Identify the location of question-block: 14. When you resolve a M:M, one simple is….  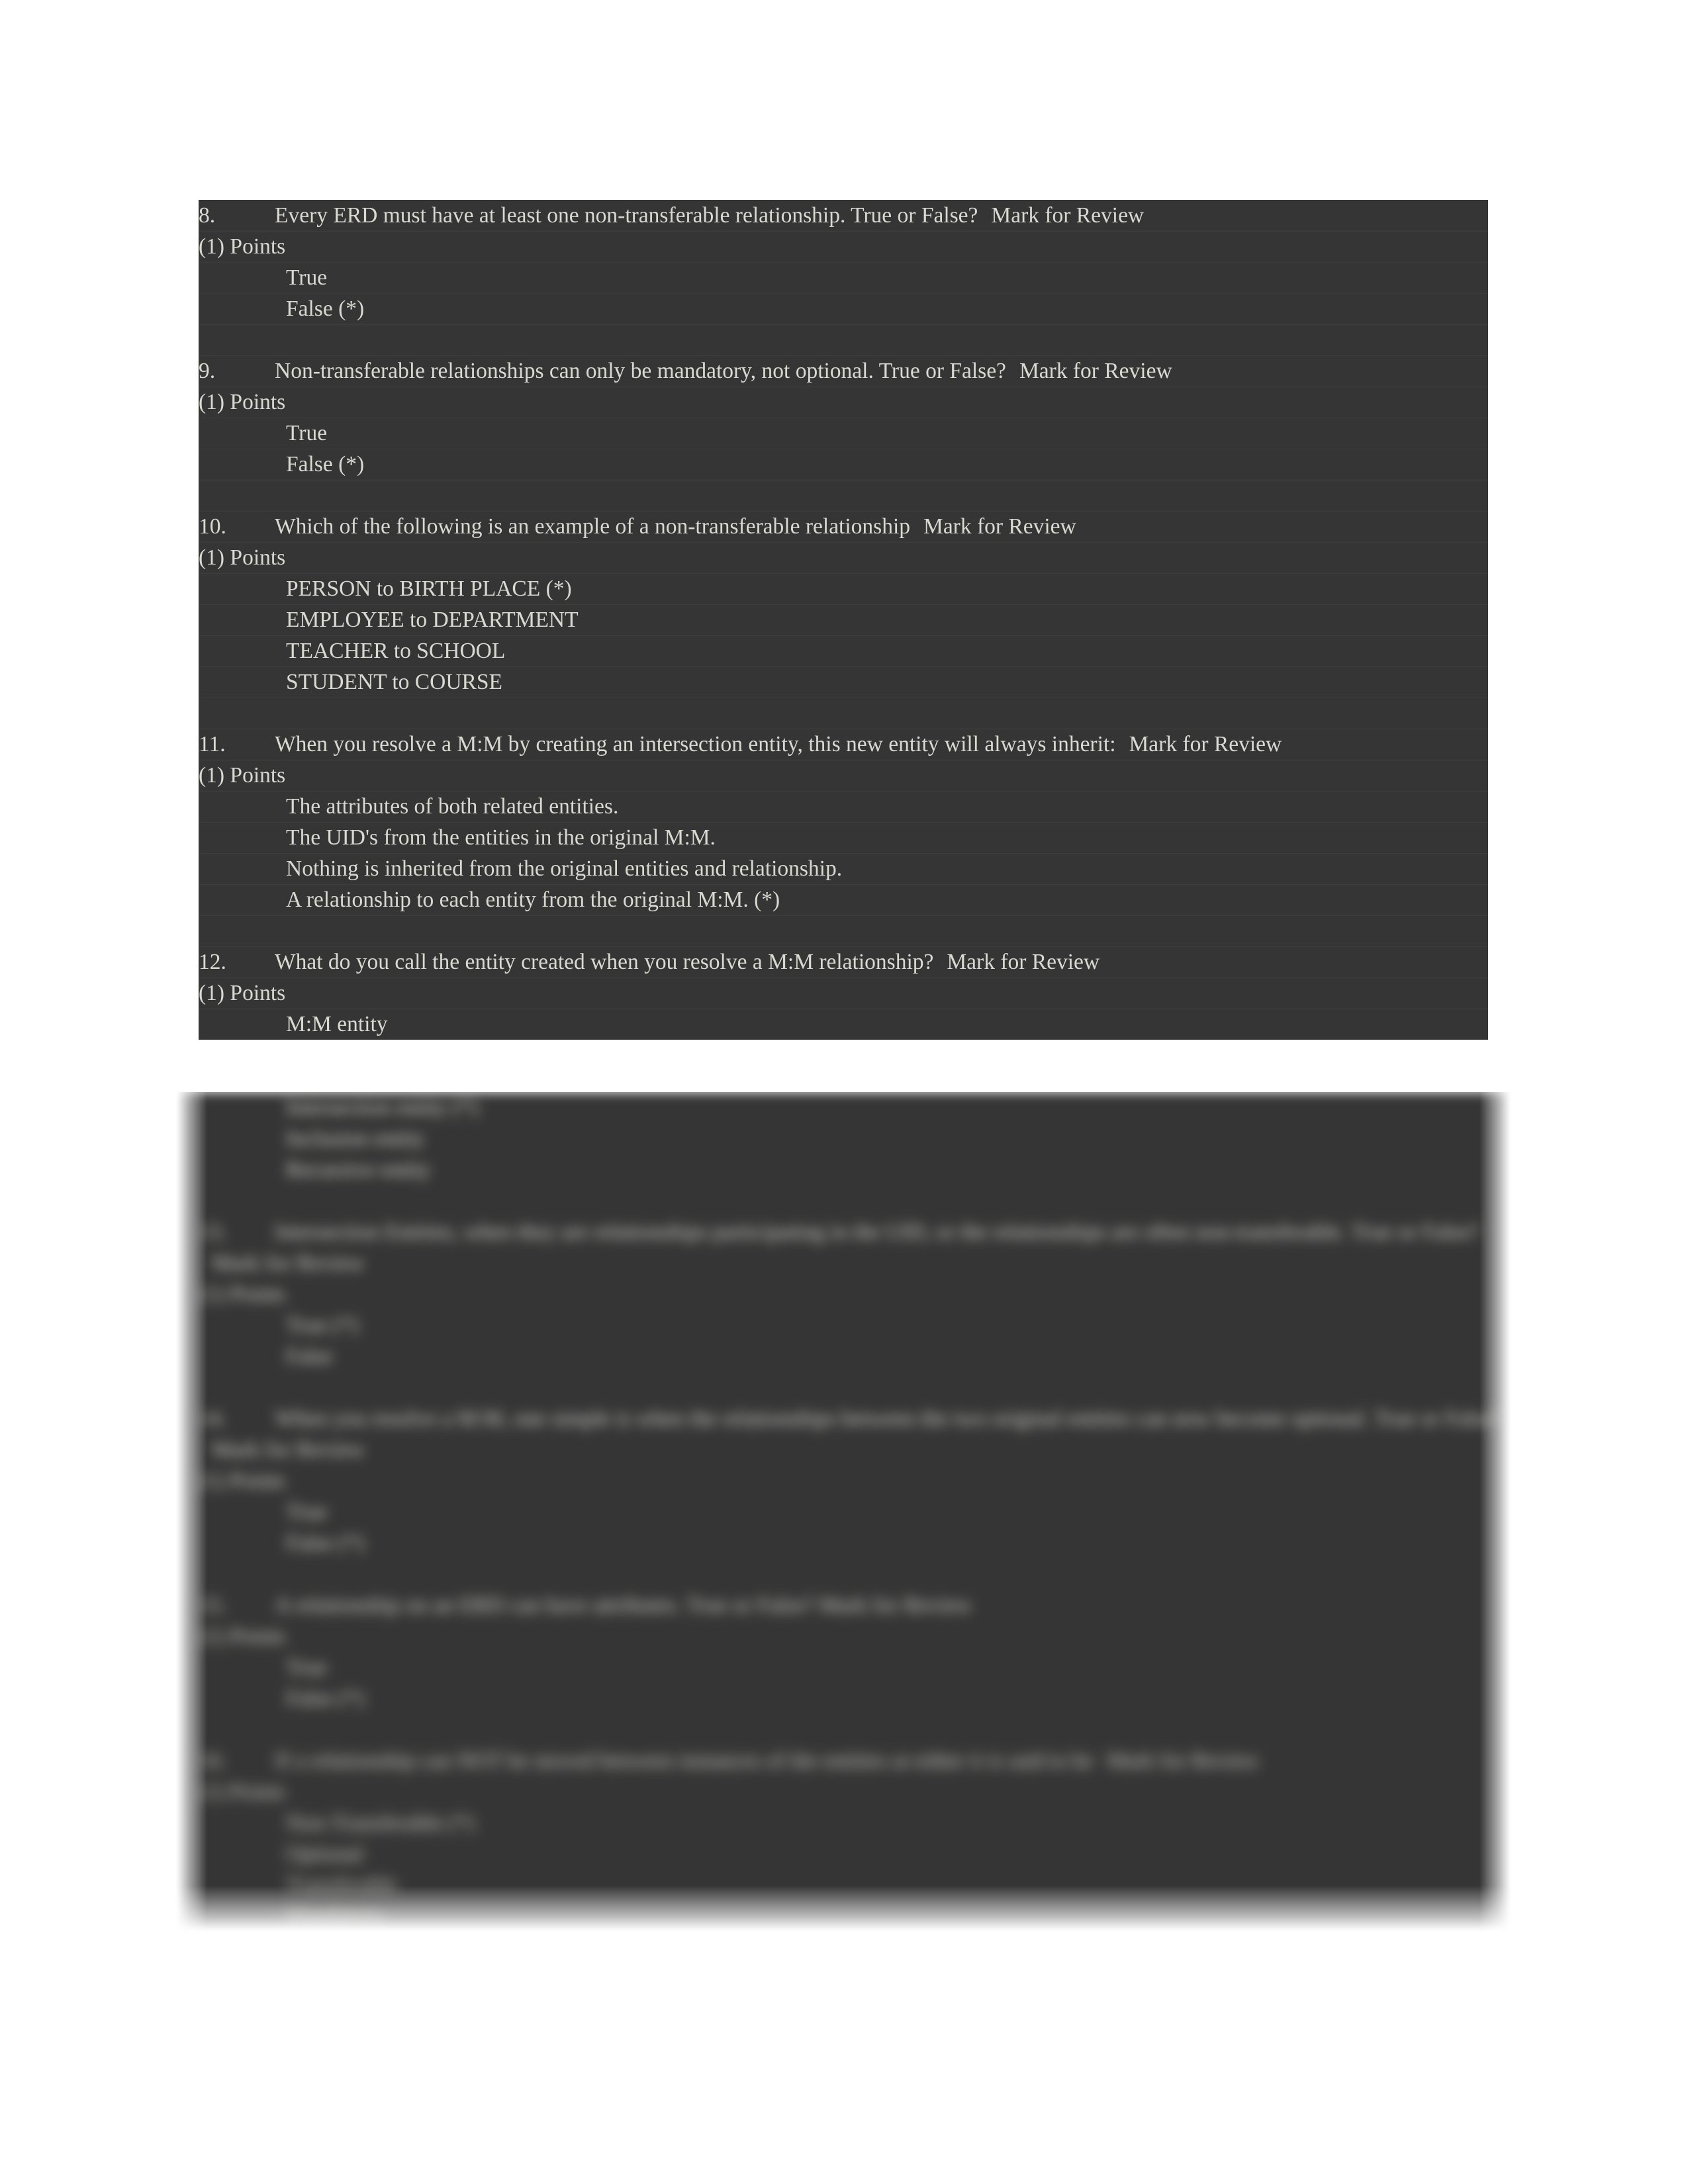
(855, 1496).